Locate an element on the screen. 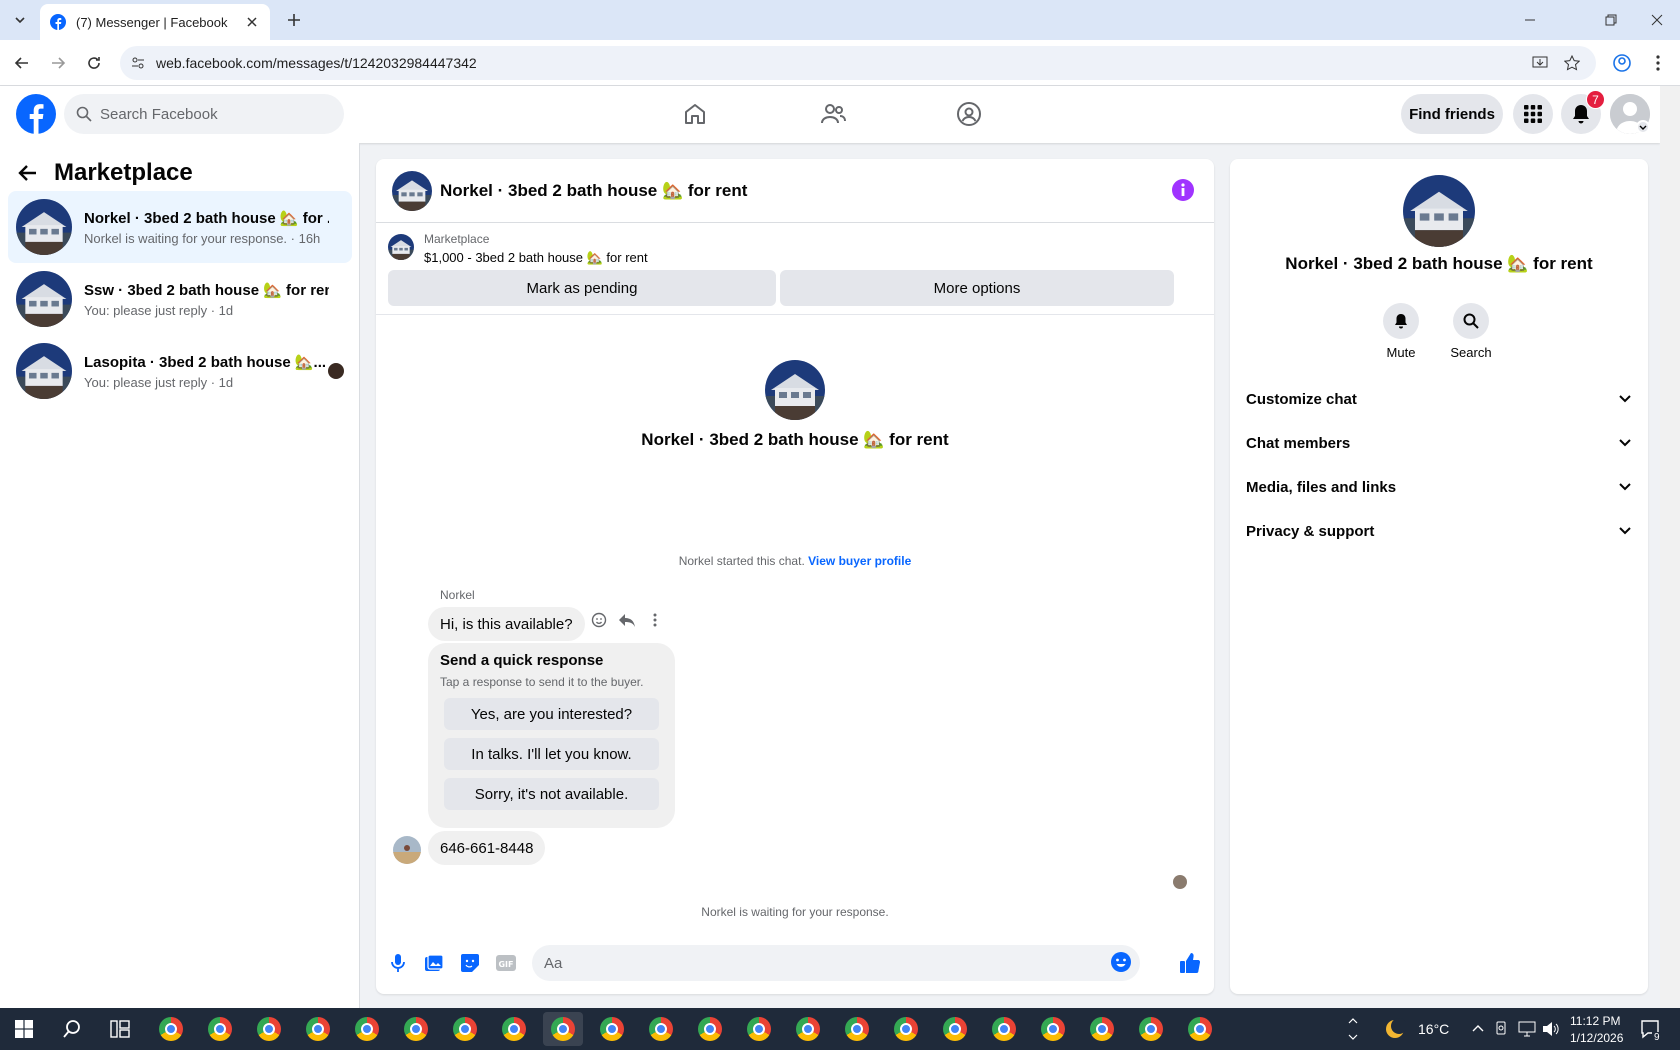 The width and height of the screenshot is (1680, 1050). house-photo-icon is located at coordinates (44, 371).